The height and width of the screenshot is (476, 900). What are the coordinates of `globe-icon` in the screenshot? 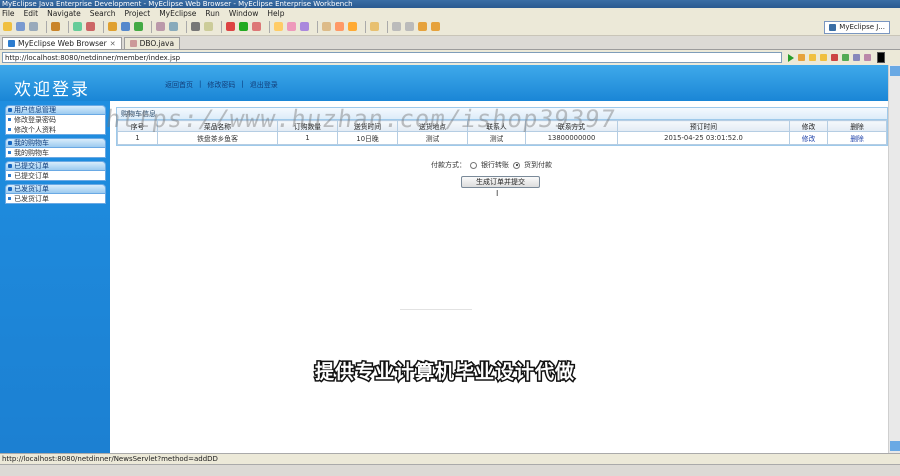 It's located at (138, 26).